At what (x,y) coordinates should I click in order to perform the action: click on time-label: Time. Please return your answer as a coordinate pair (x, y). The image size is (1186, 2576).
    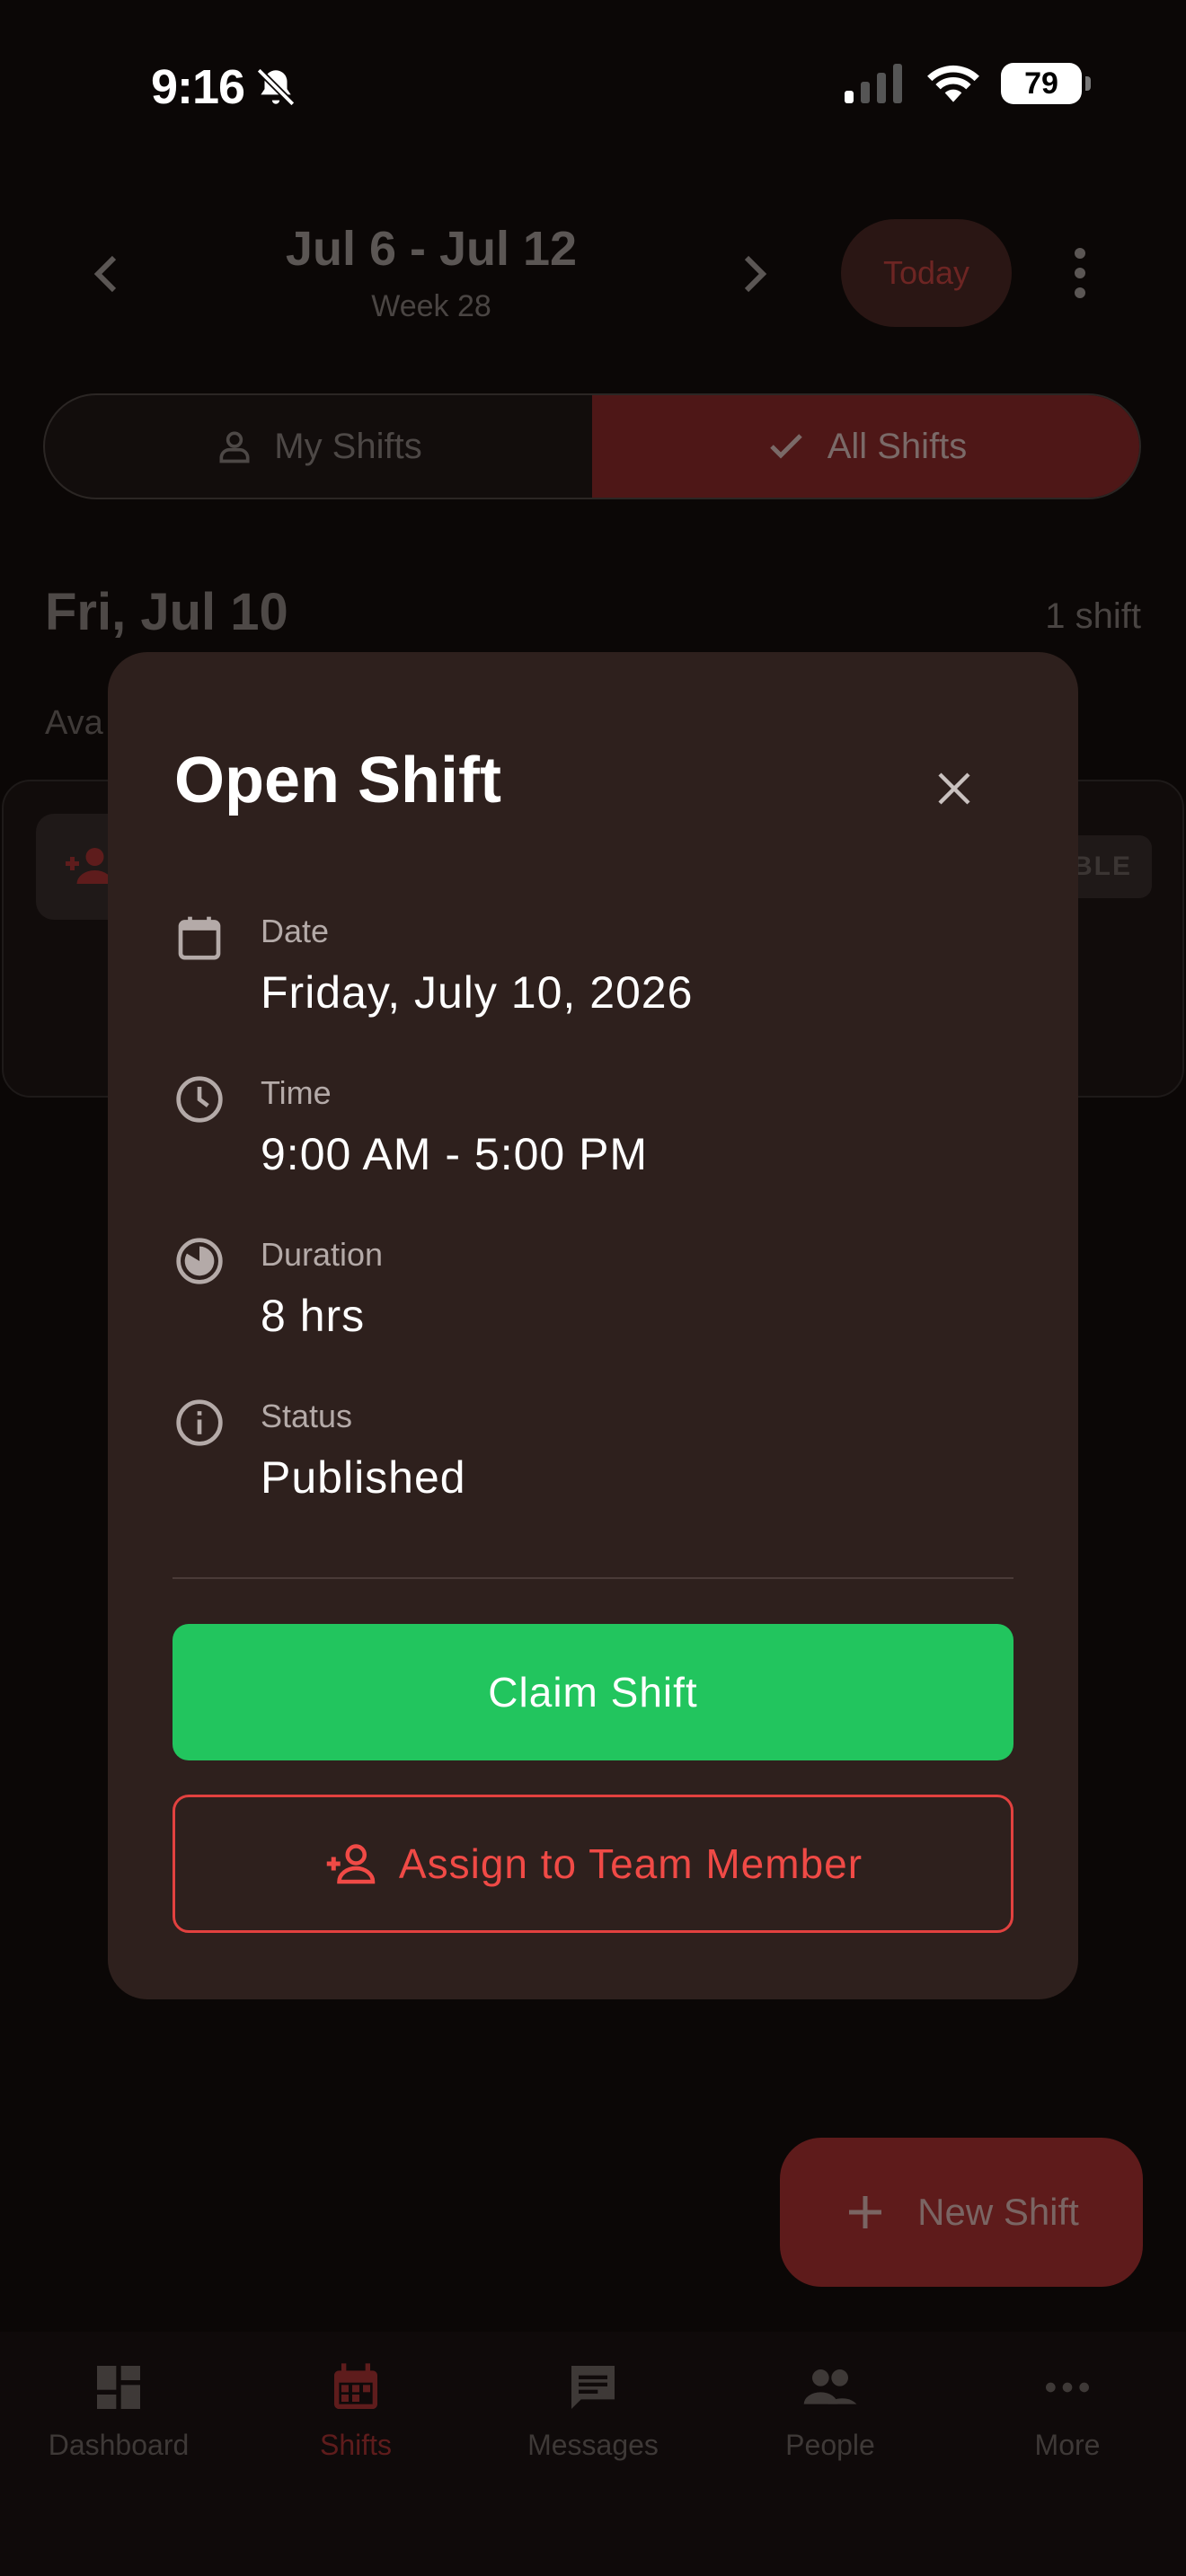
    Looking at the image, I should click on (296, 1092).